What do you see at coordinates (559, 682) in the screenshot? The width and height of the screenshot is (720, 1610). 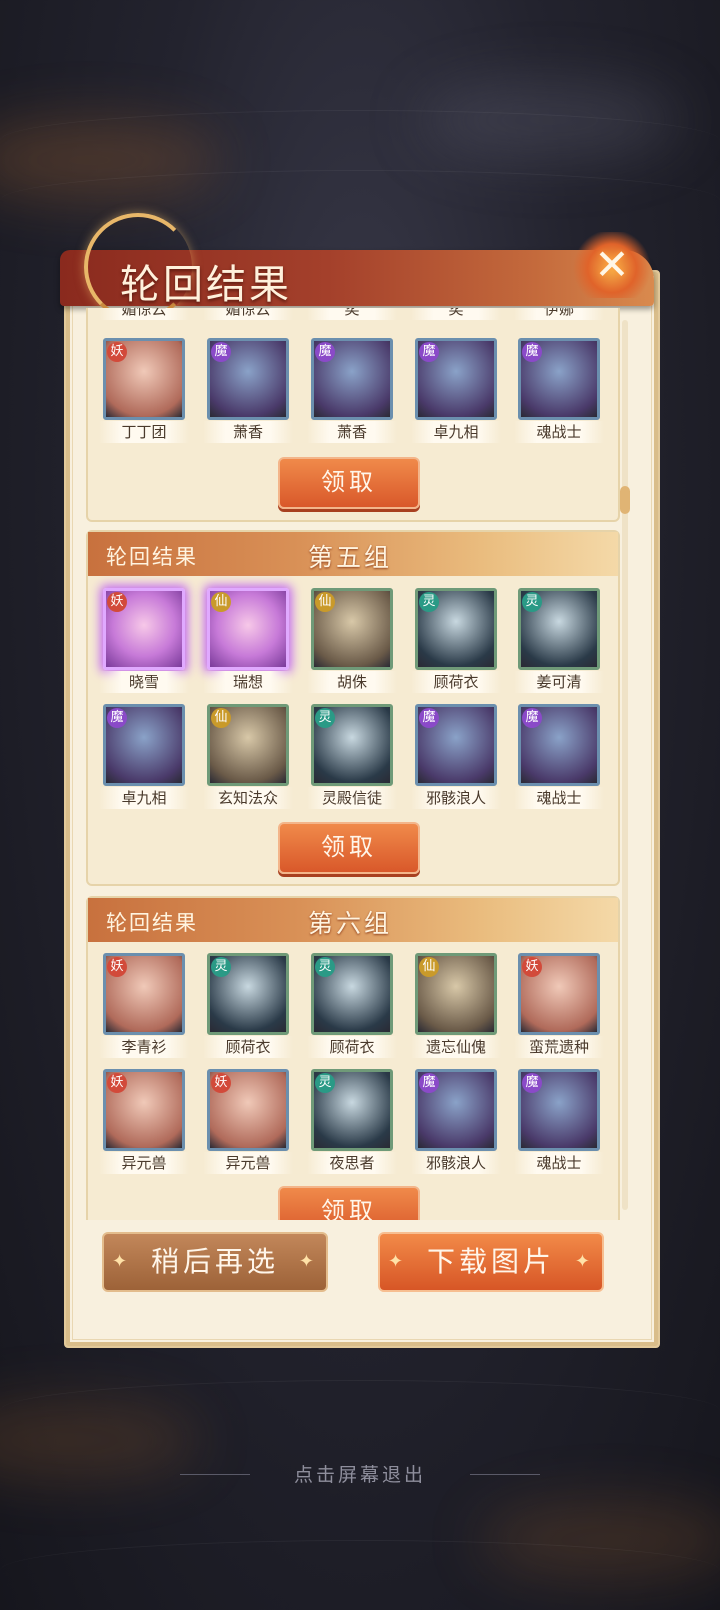 I see `hero-name: 姜可清` at bounding box center [559, 682].